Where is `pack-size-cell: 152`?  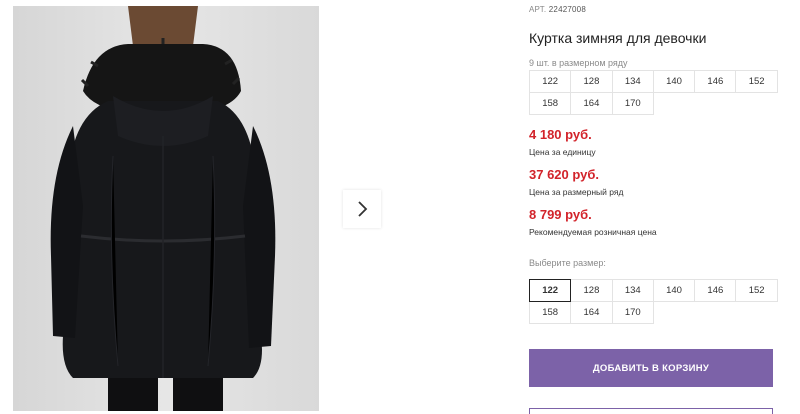
pack-size-cell: 152 is located at coordinates (756, 81).